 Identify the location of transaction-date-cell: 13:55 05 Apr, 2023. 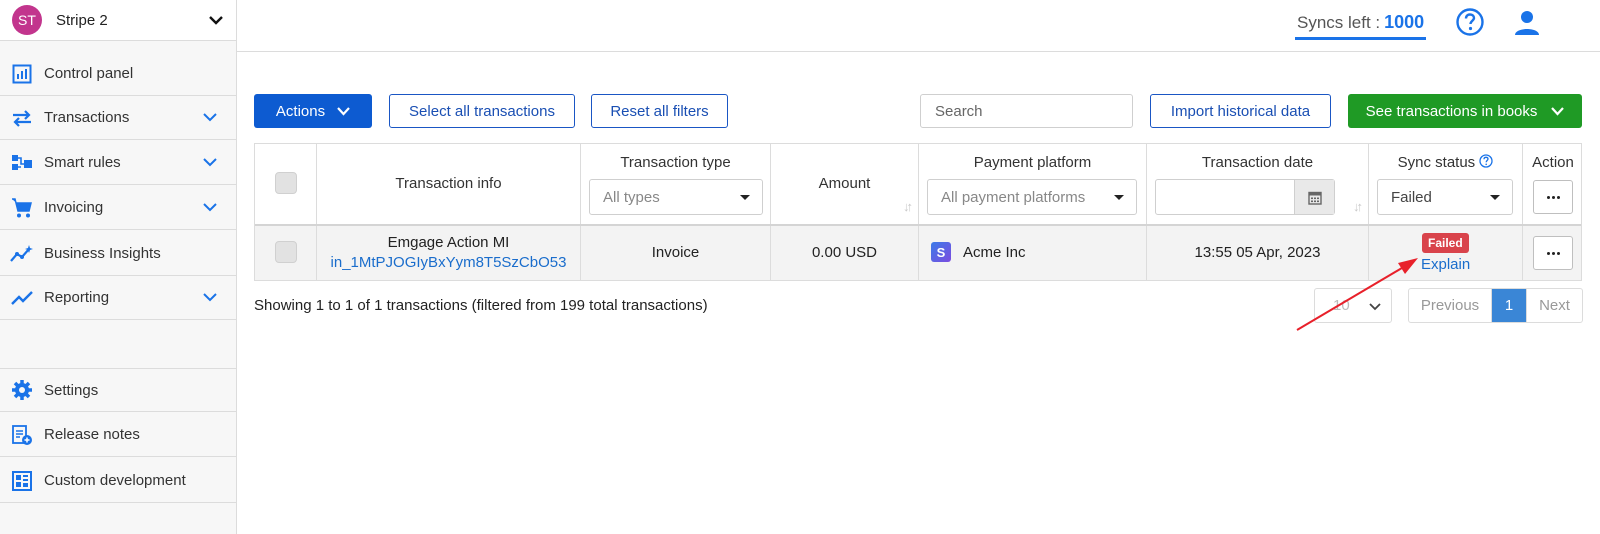
(1258, 253).